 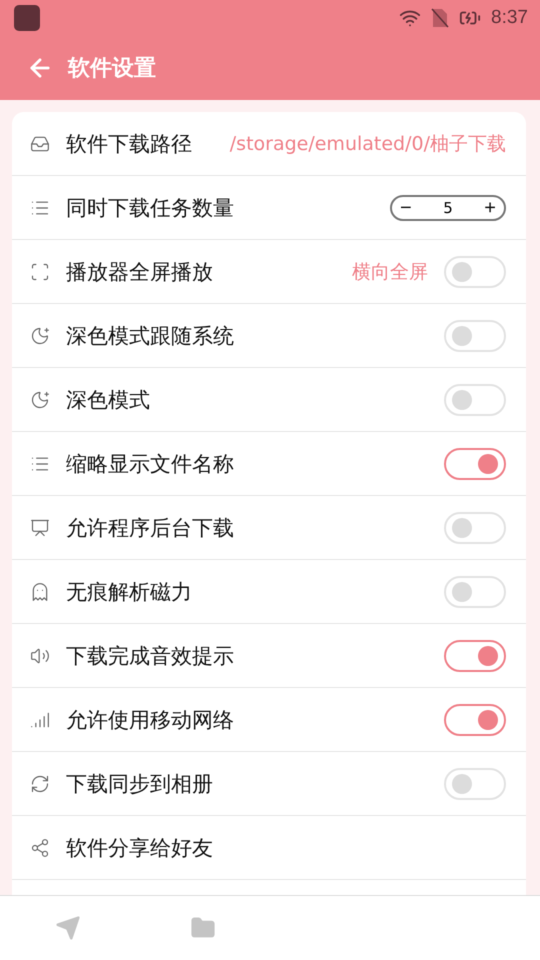 I want to click on app-icon, so click(x=27, y=18).